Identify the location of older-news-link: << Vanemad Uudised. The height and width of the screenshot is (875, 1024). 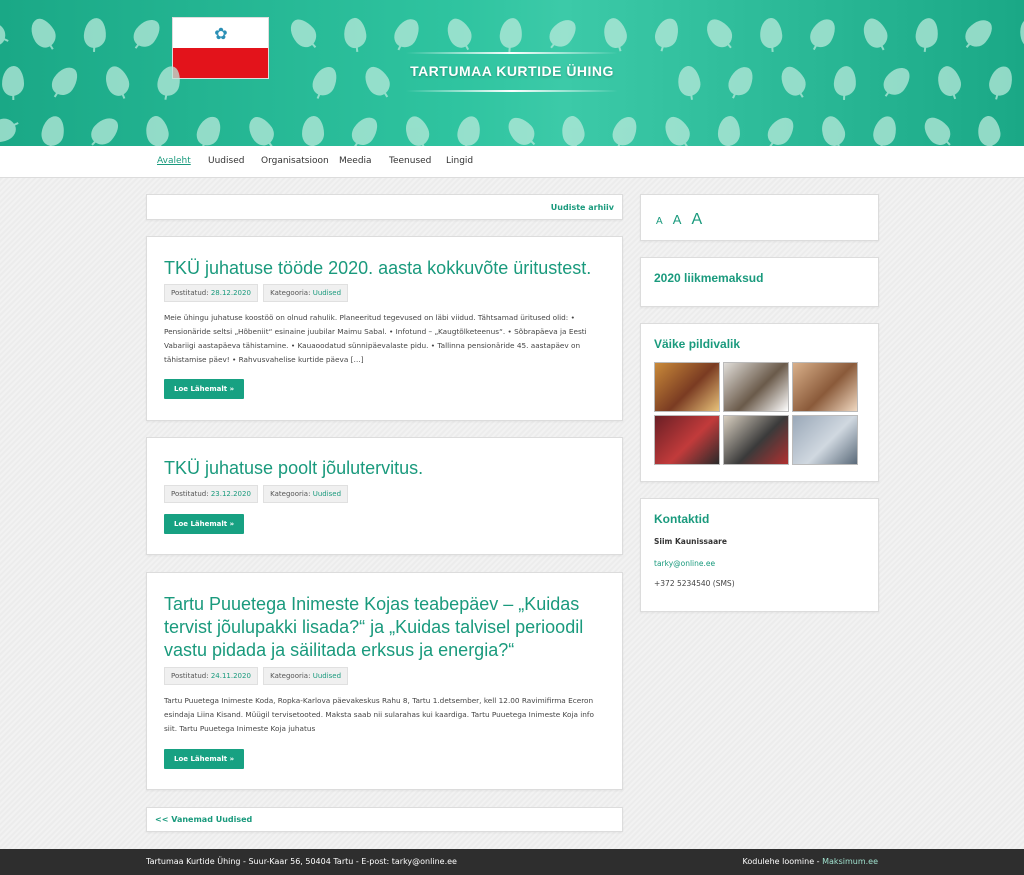
(203, 819).